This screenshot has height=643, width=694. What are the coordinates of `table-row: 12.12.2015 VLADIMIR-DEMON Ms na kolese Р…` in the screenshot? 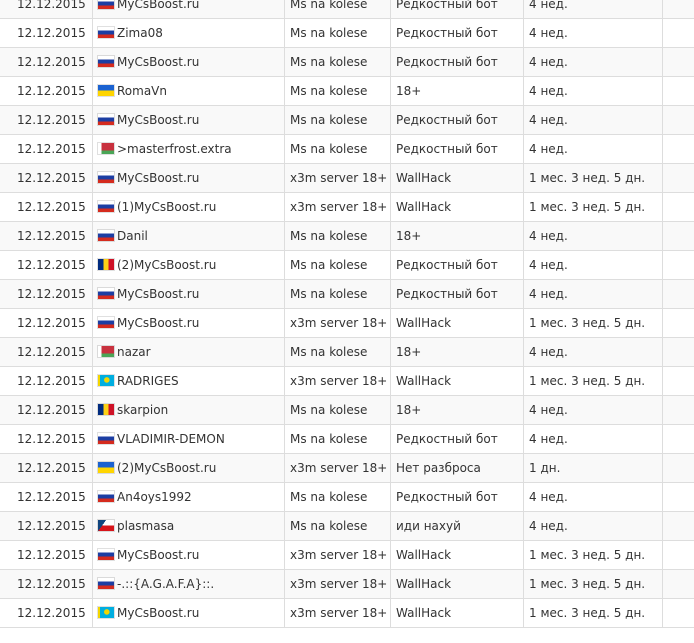 It's located at (347, 439).